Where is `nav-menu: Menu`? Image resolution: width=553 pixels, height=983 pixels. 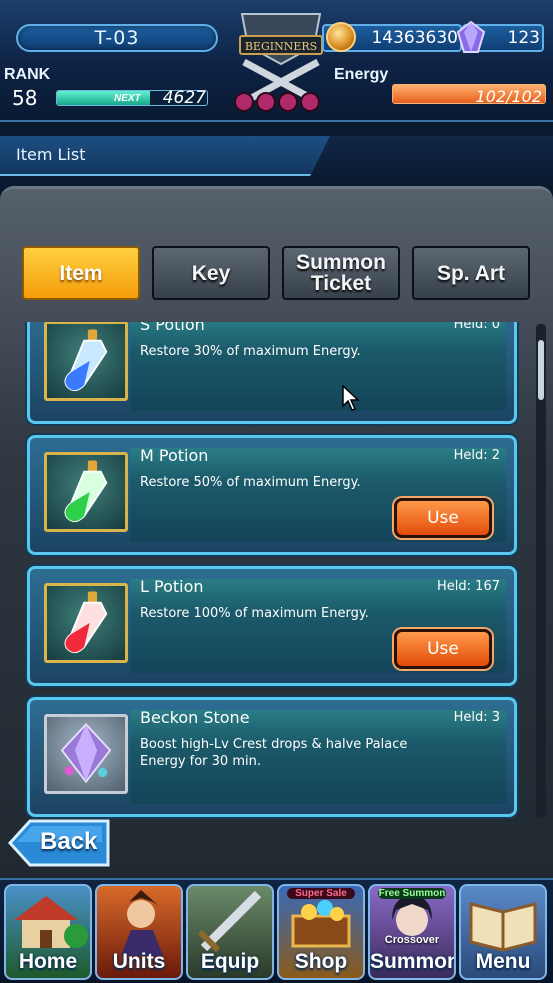
nav-menu: Menu is located at coordinates (503, 932).